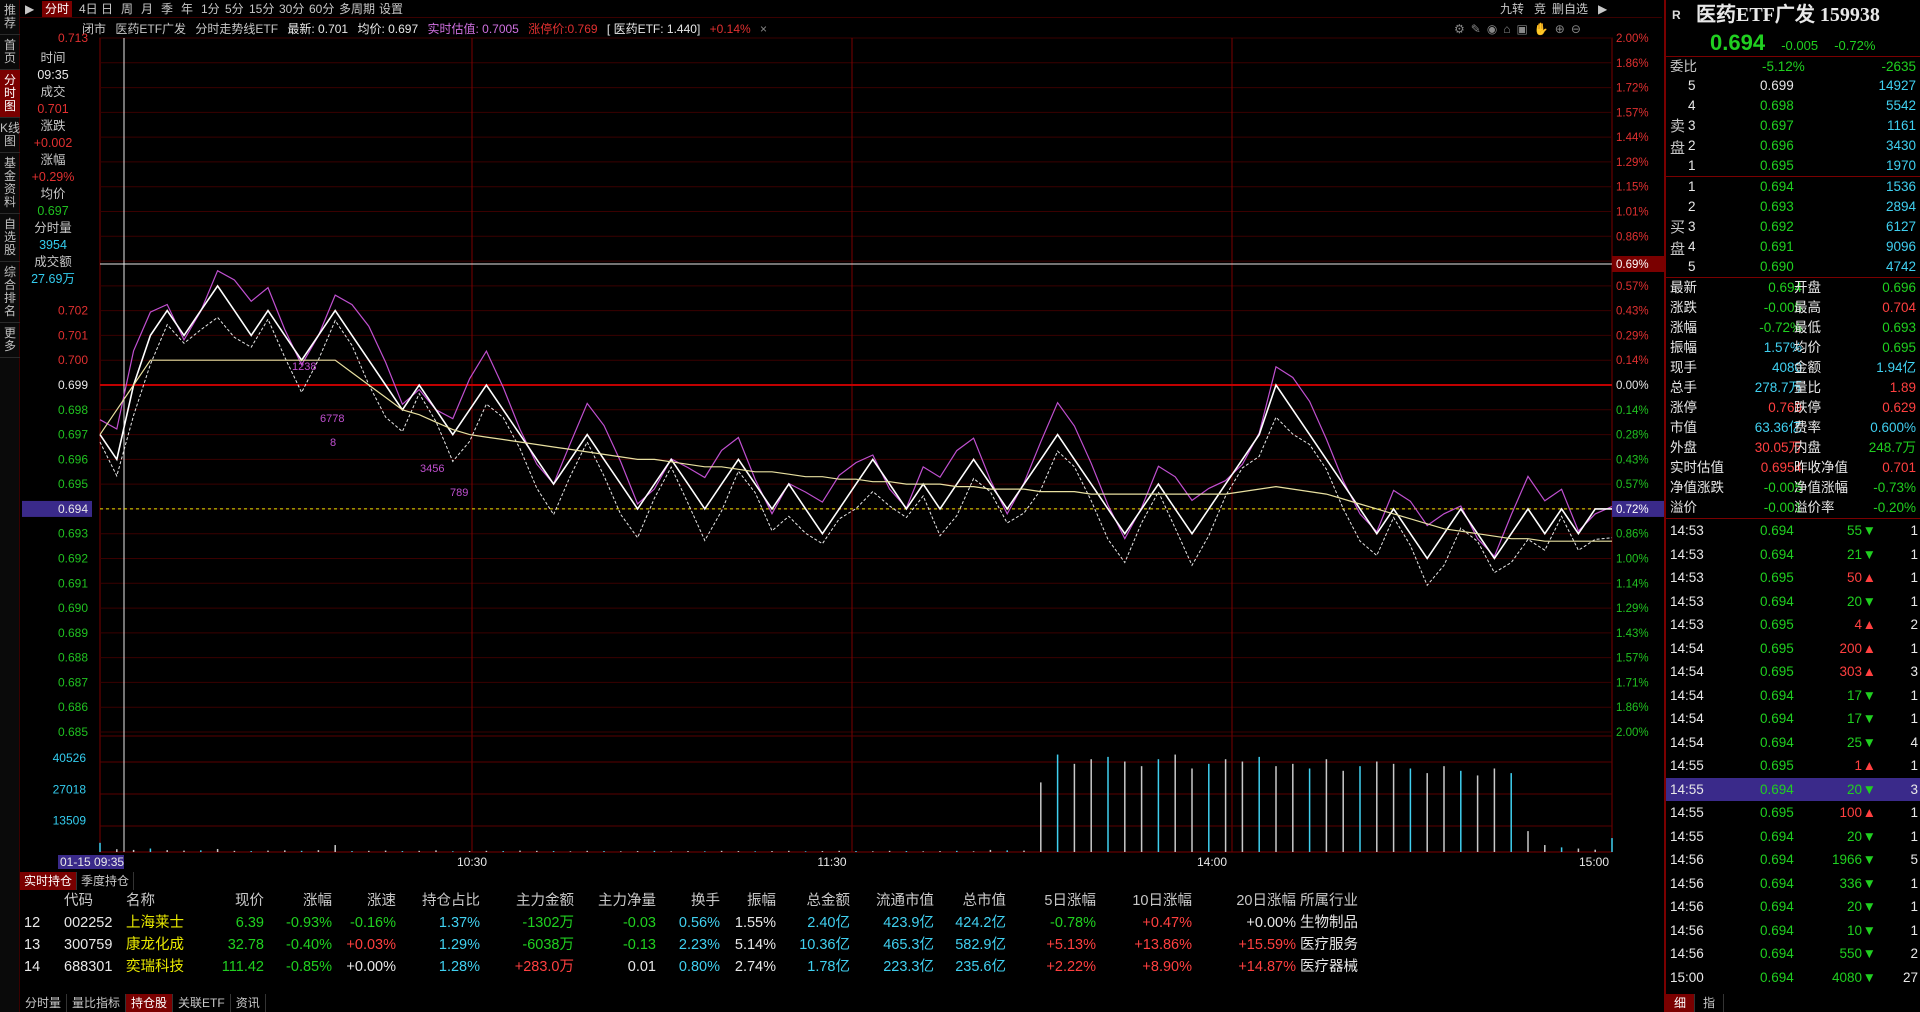 The width and height of the screenshot is (1920, 1012). What do you see at coordinates (53, 109) in the screenshot?
I see `deal-value: 0.701` at bounding box center [53, 109].